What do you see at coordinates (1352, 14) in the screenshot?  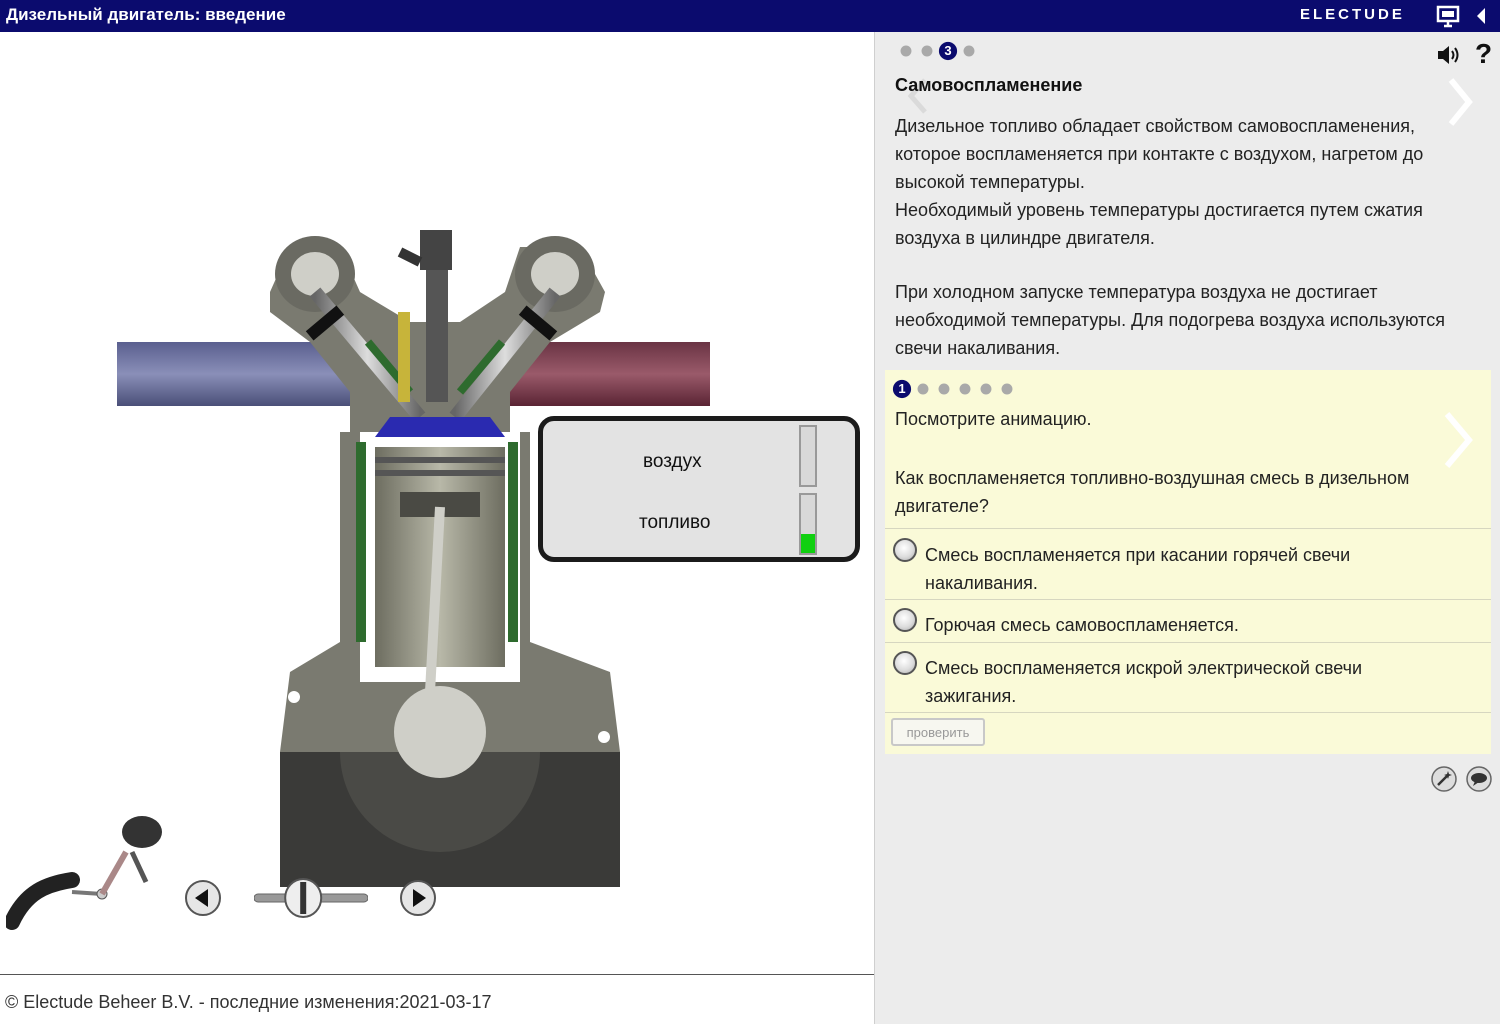 I see `brand-logo: ELECTUDE` at bounding box center [1352, 14].